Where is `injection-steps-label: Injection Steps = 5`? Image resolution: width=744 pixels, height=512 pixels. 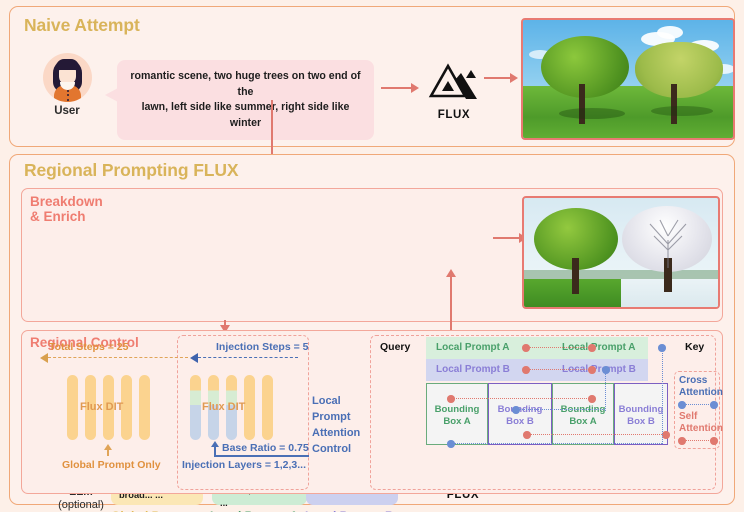
injection-steps-label: Injection Steps = 5 is located at coordinates (262, 347).